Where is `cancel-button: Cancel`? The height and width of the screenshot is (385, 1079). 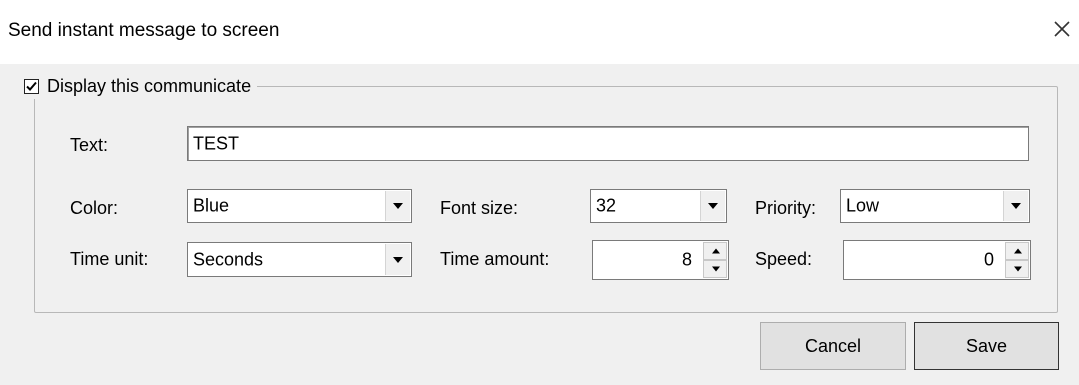 cancel-button: Cancel is located at coordinates (833, 346).